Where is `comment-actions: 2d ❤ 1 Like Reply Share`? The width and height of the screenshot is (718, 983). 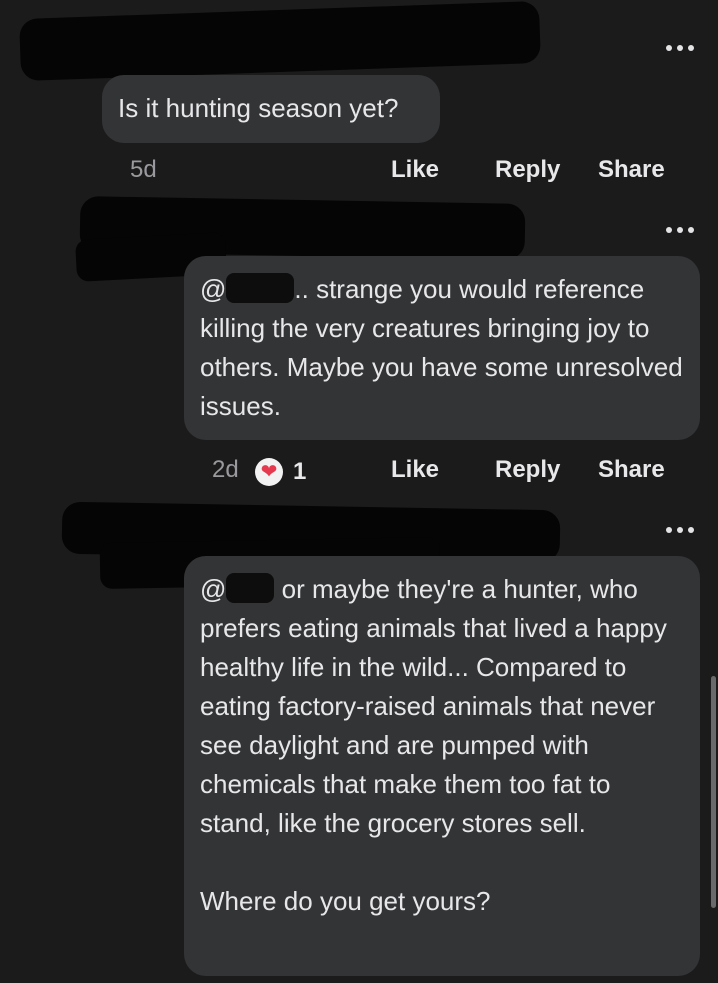
comment-actions: 2d ❤ 1 Like Reply Share is located at coordinates (359, 470).